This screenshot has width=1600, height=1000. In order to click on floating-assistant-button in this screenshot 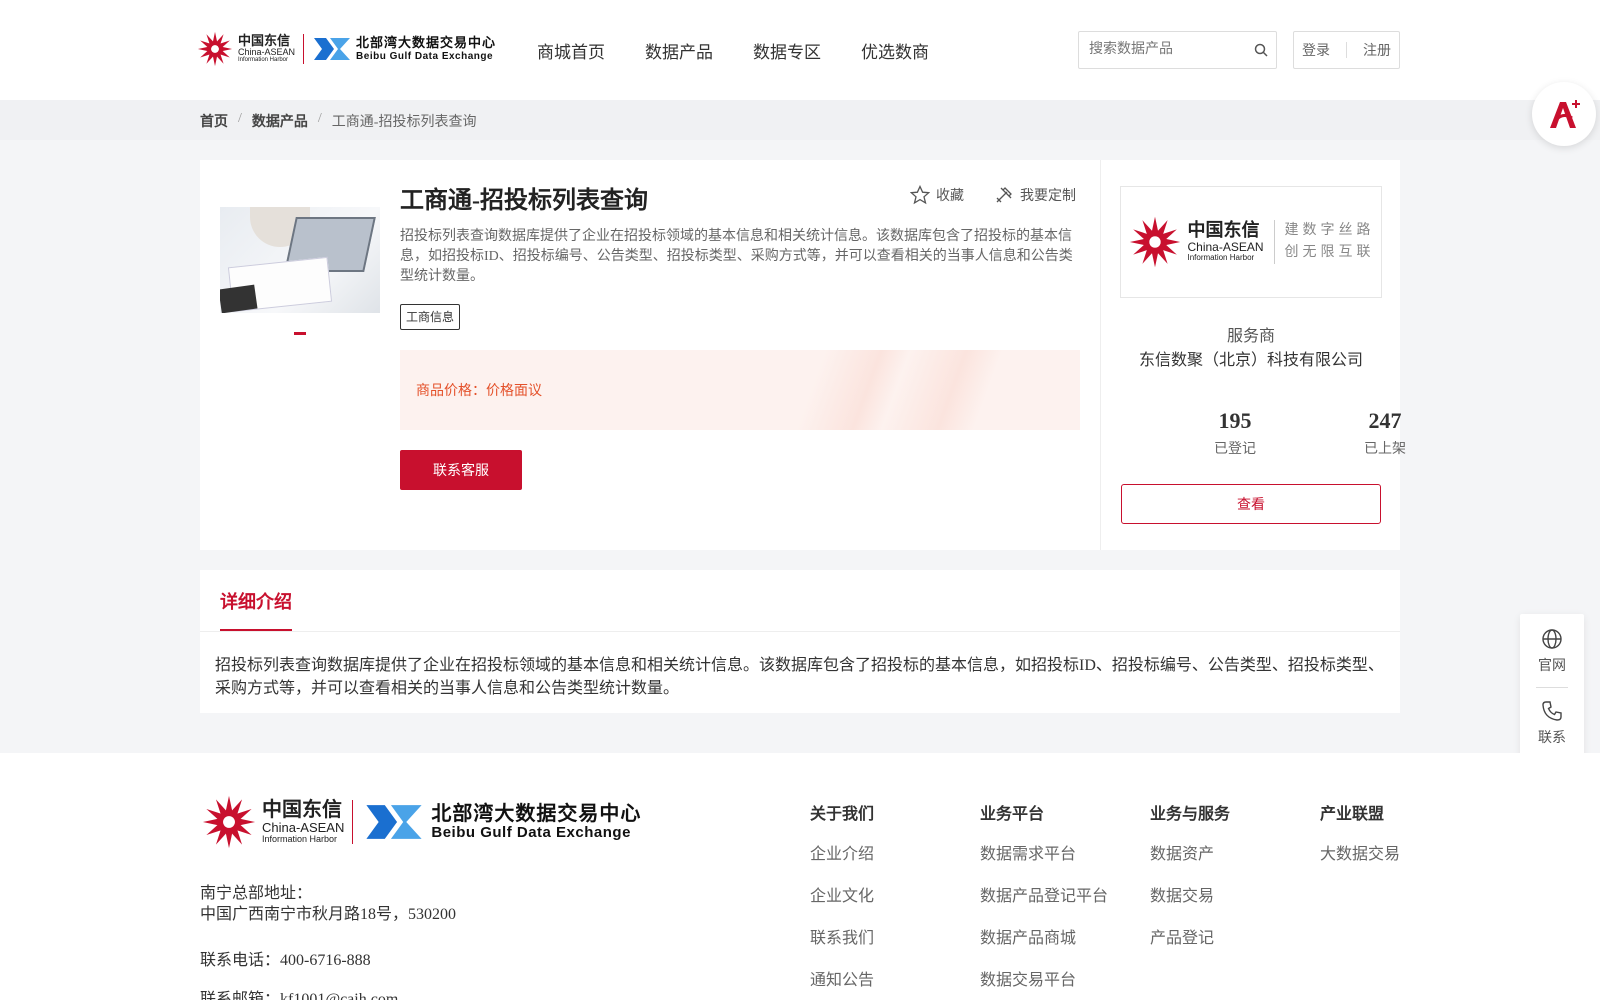, I will do `click(1564, 114)`.